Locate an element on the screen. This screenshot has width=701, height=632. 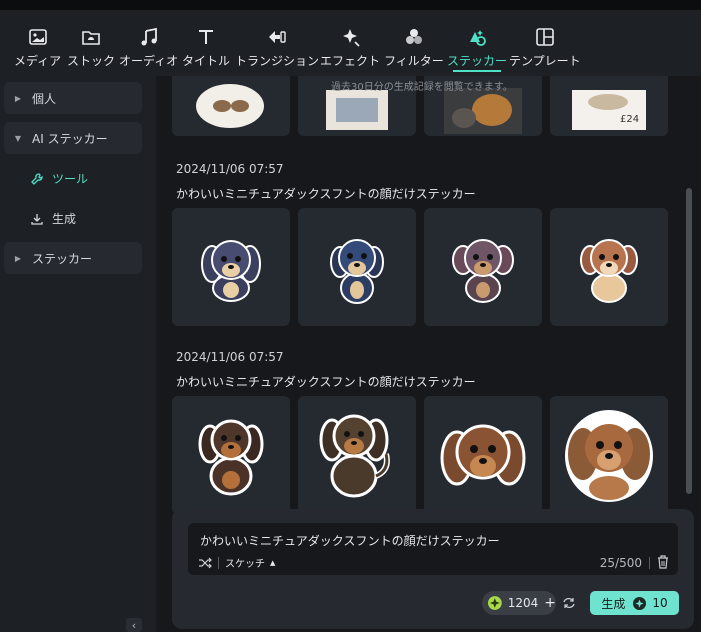
toolbar-filter-label: フィルター is located at coordinates (414, 61).